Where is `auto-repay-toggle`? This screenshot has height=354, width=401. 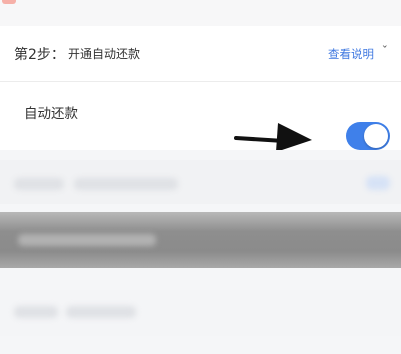
auto-repay-toggle is located at coordinates (368, 136).